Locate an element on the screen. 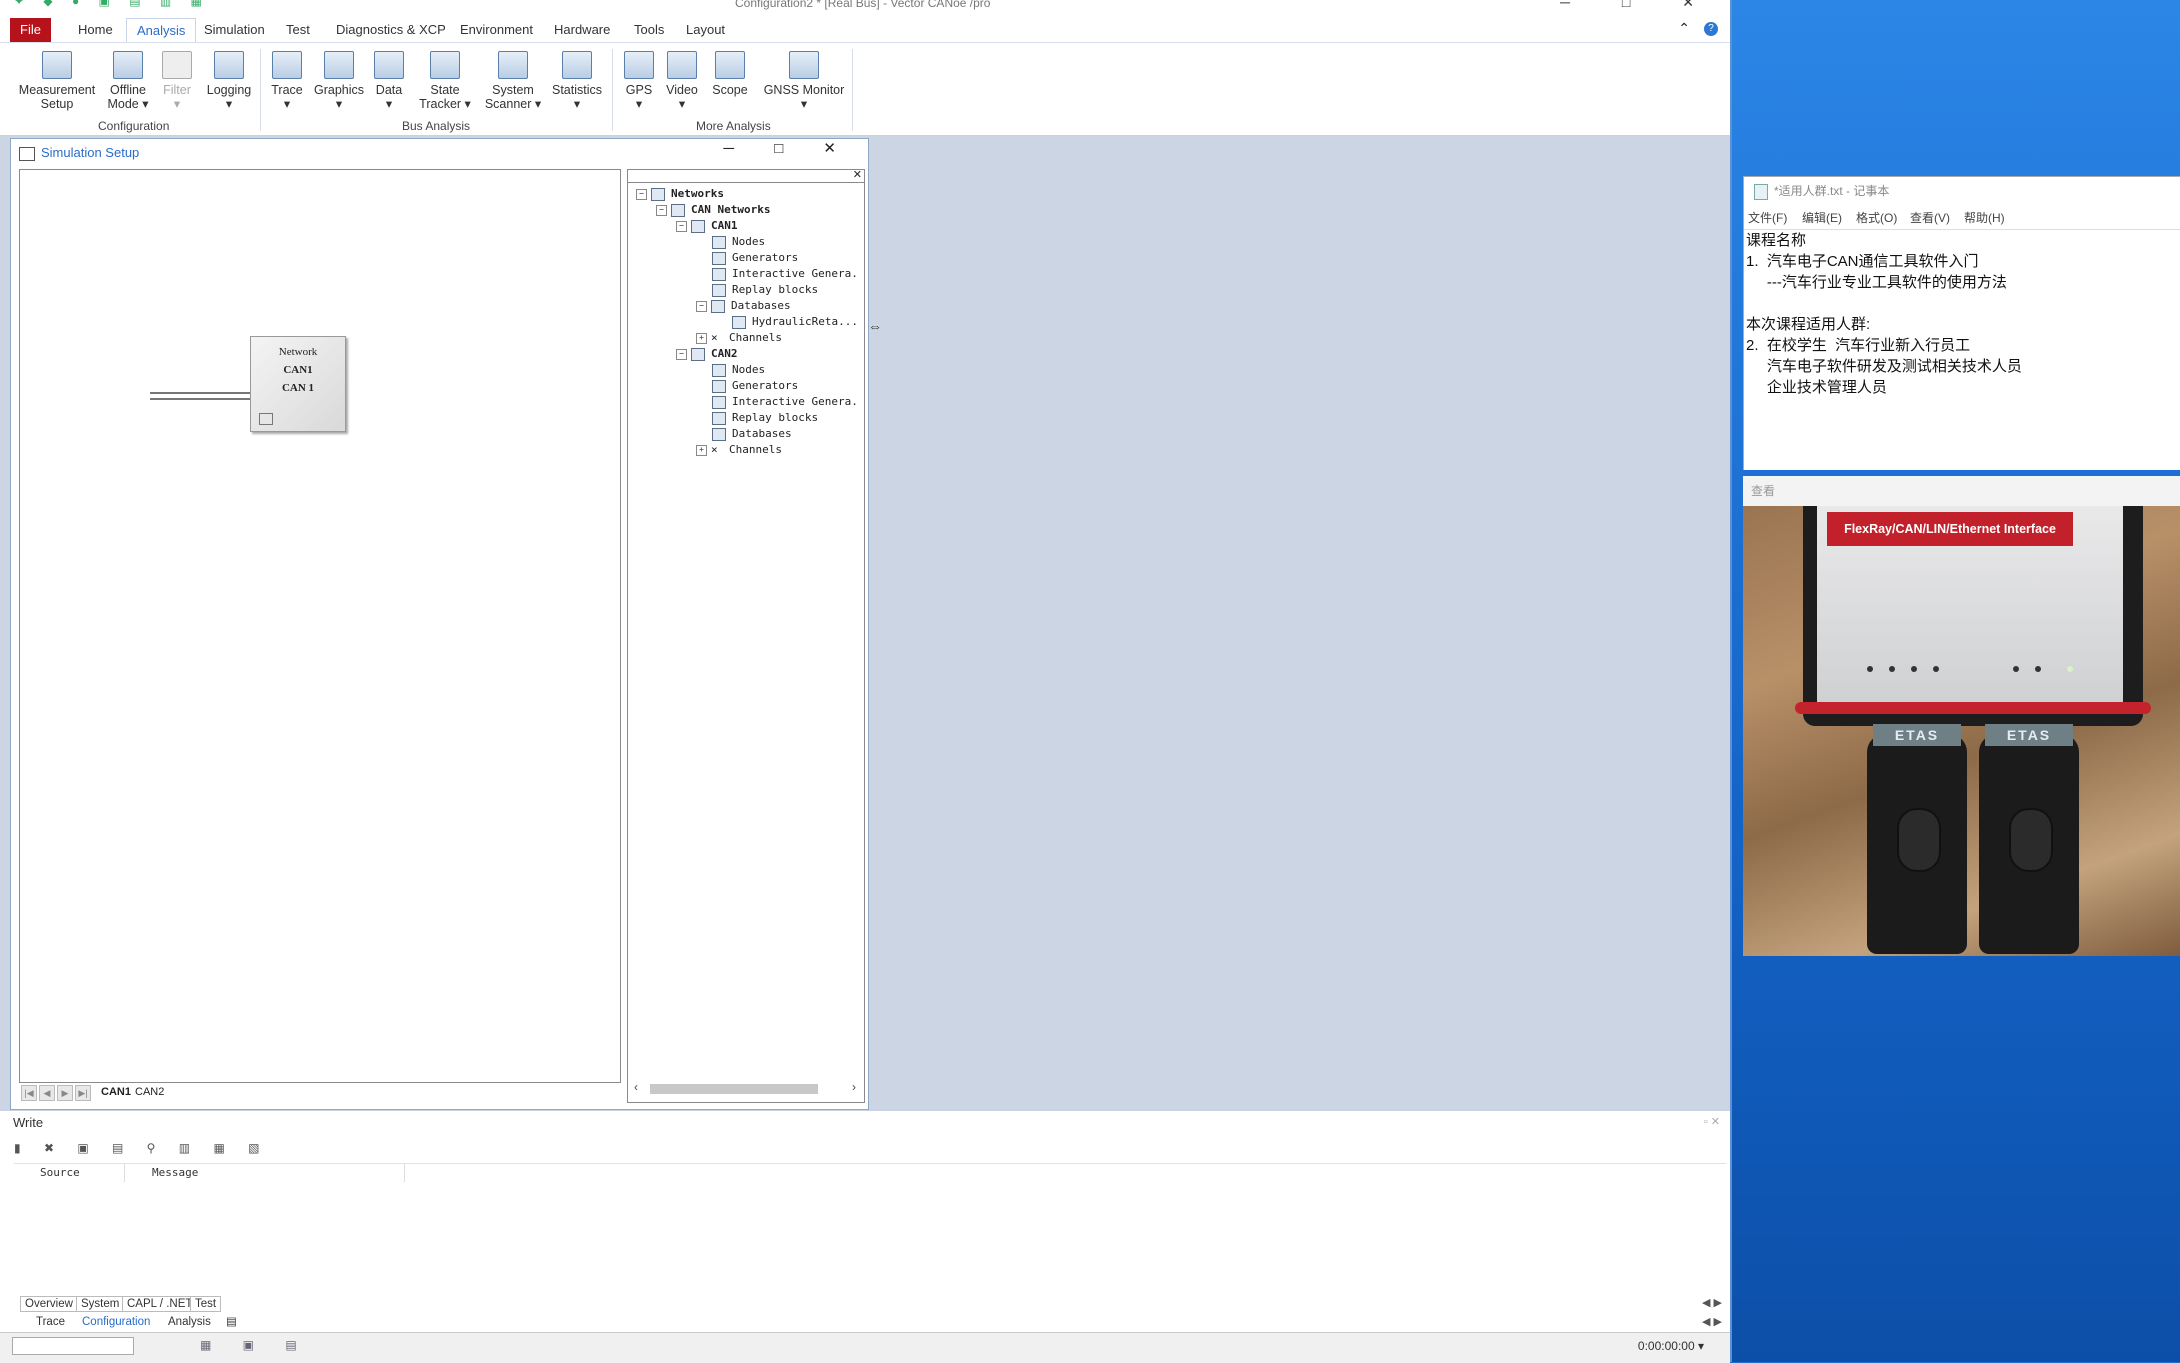 The image size is (2180, 1363). new-desktop-icon: ▤ is located at coordinates (231, 1322).